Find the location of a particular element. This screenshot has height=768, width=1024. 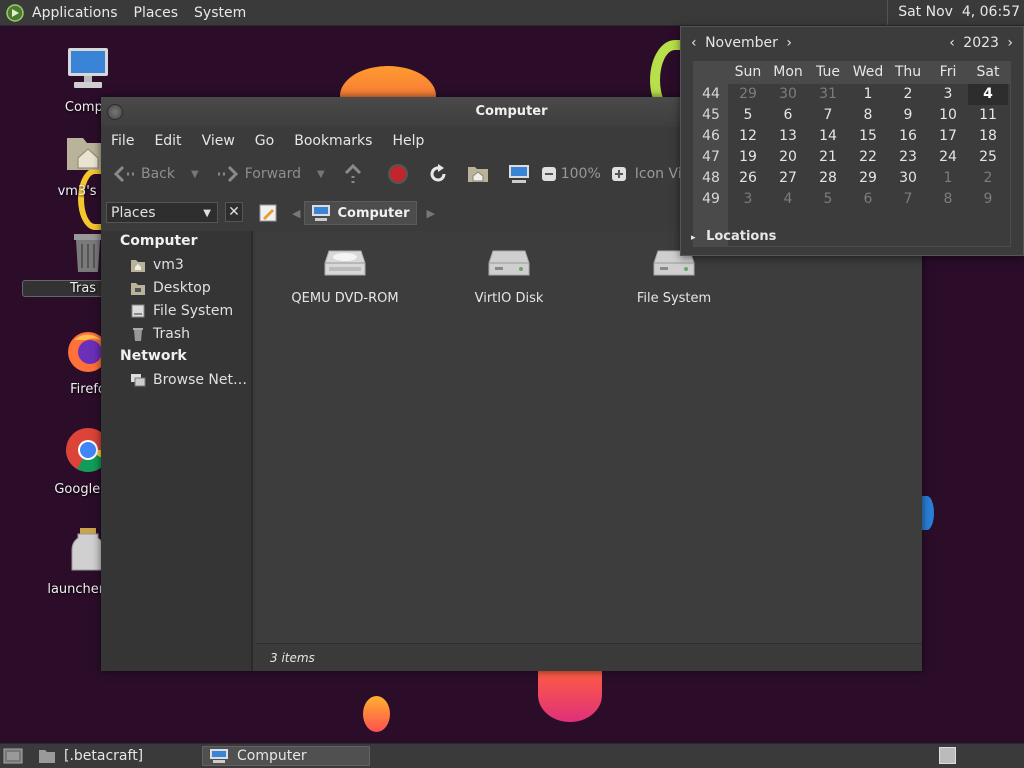

up-button is located at coordinates (356, 174).